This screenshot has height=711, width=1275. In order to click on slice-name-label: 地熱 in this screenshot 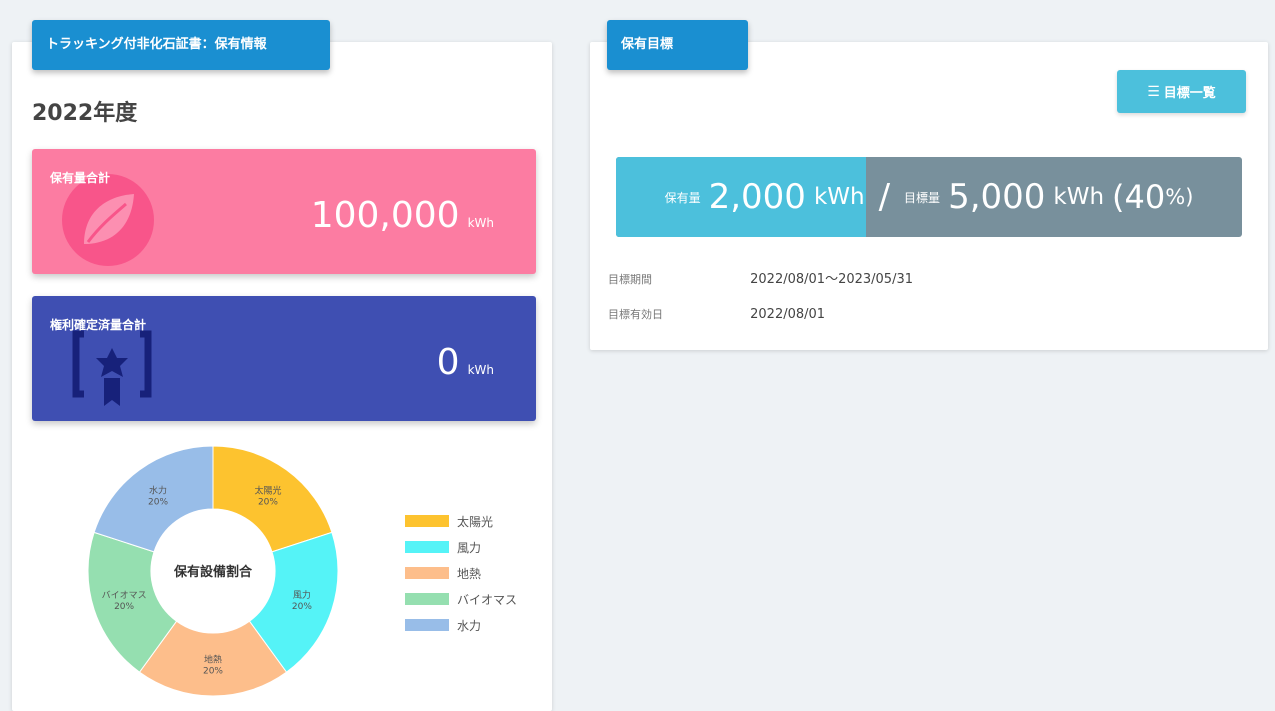, I will do `click(213, 660)`.